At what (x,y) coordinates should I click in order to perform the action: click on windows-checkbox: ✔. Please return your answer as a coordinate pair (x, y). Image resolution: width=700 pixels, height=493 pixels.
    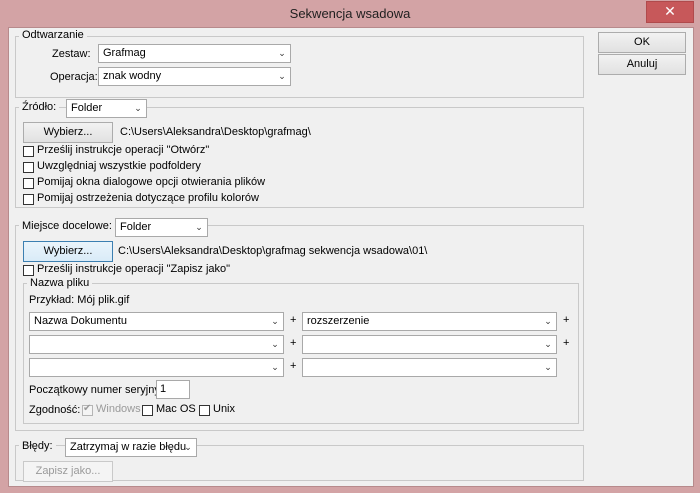
    Looking at the image, I should click on (87, 409).